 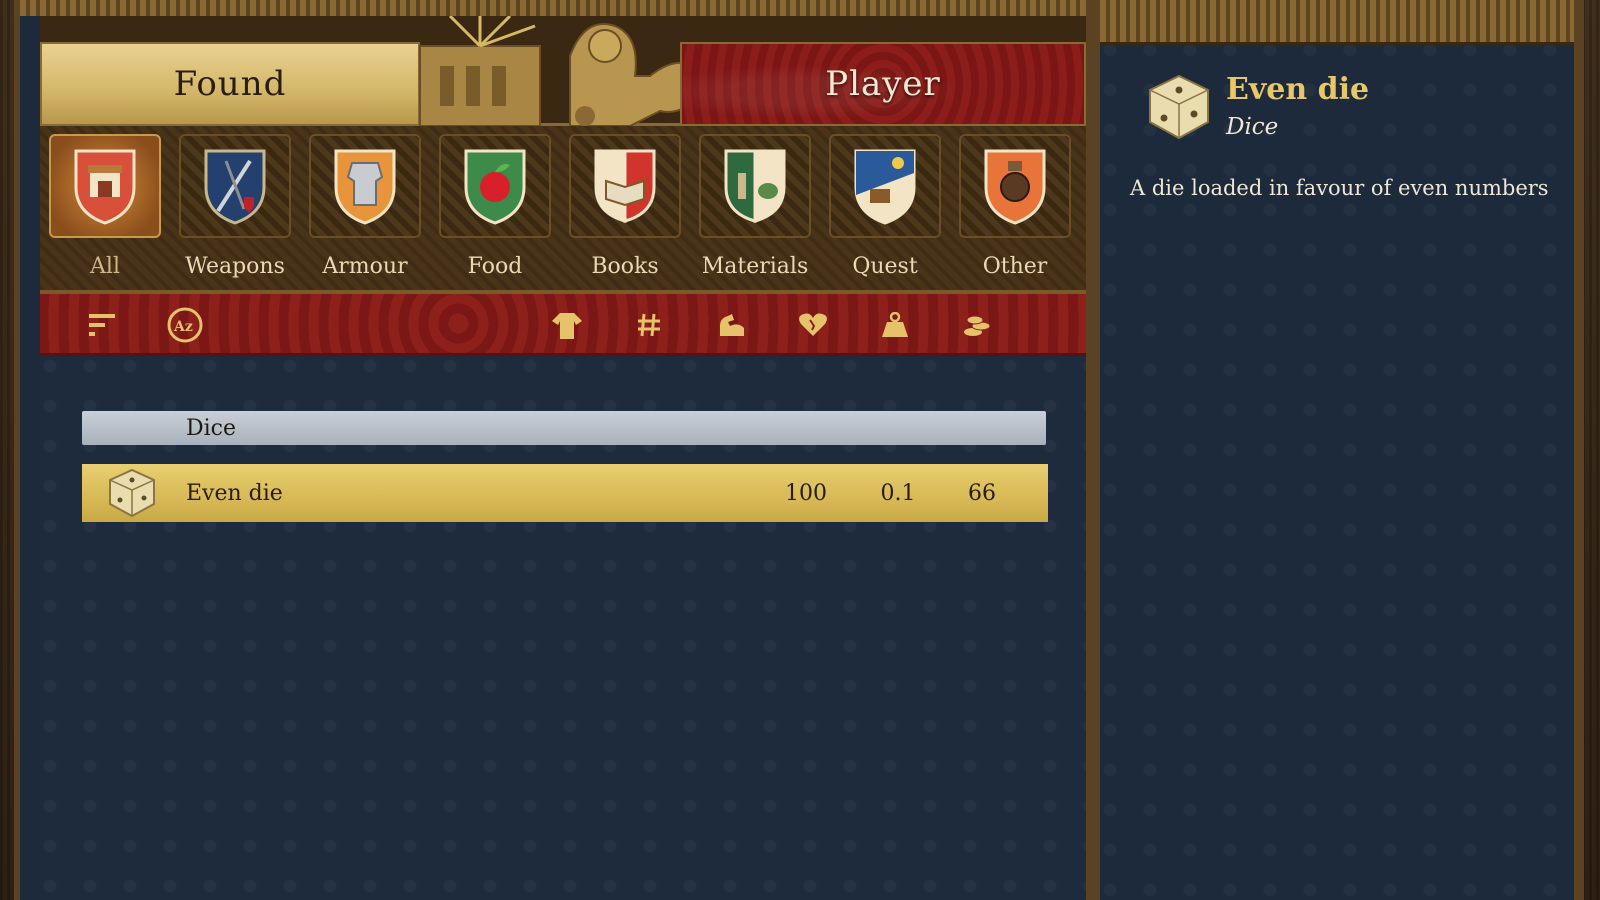 I want to click on weapons-shield-icon, so click(x=235, y=187).